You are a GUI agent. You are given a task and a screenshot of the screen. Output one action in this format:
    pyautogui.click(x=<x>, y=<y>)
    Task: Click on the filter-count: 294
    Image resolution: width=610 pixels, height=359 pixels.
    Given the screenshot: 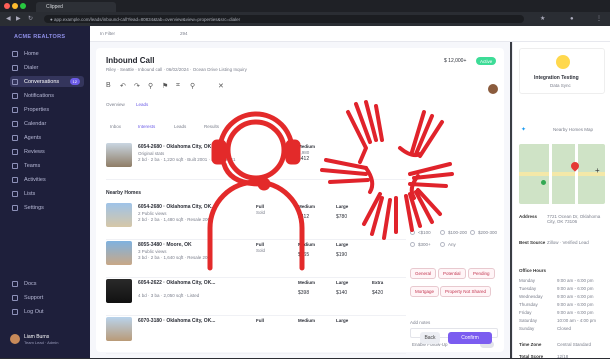 What is the action you would take?
    pyautogui.click(x=184, y=33)
    